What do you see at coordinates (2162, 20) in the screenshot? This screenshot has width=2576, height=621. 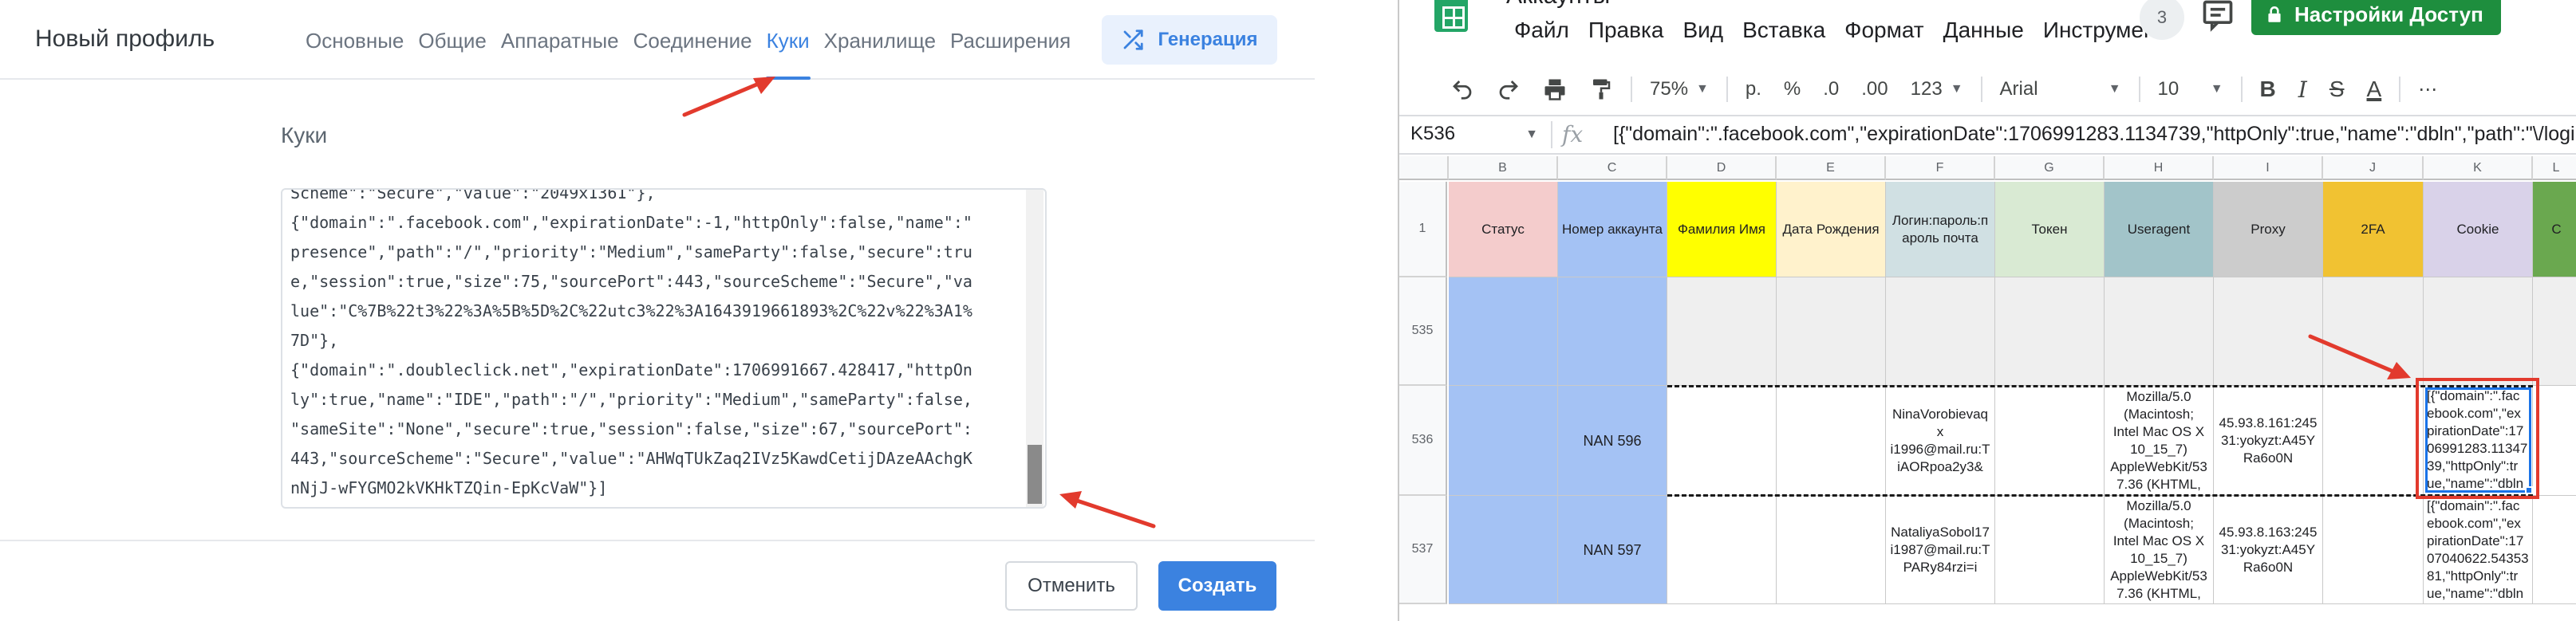 I see `collaborators-count: 3` at bounding box center [2162, 20].